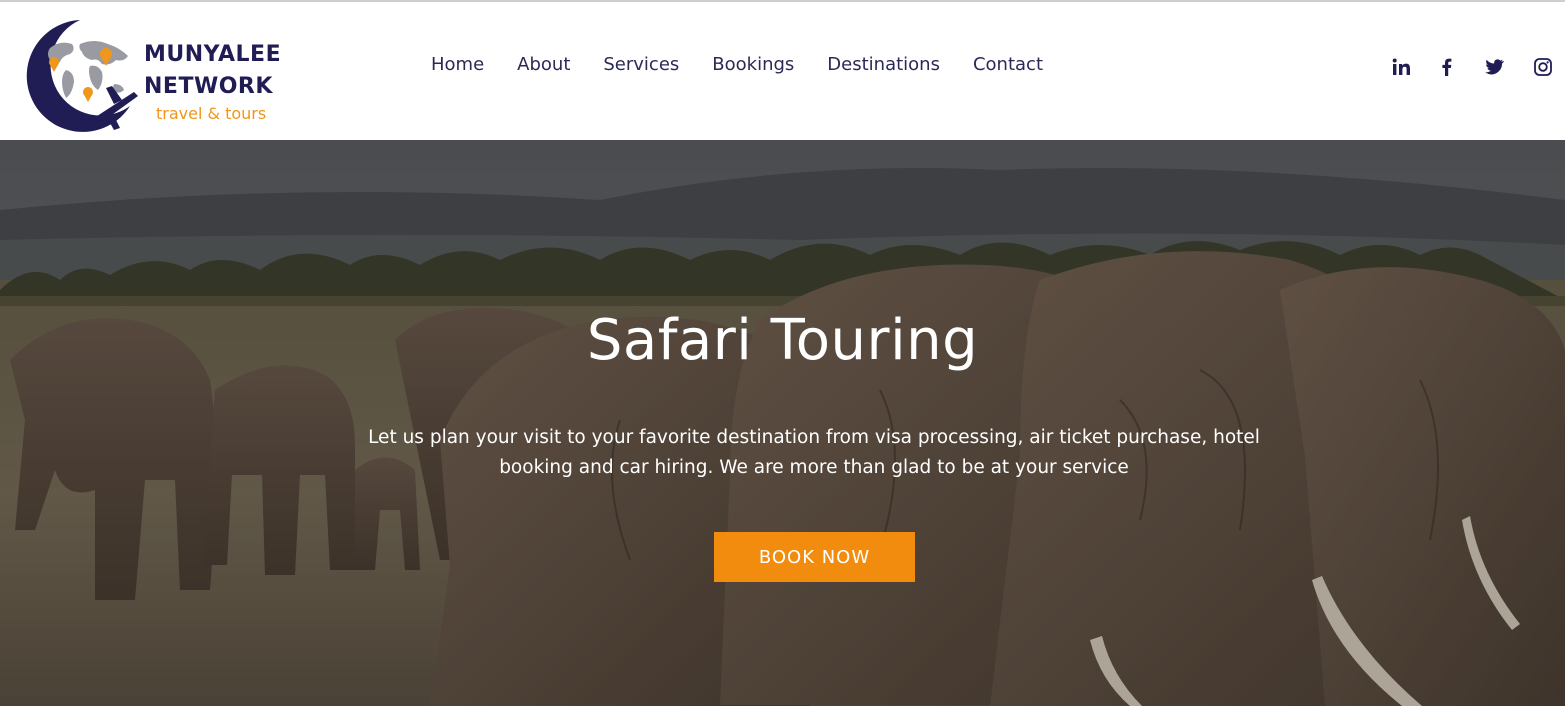 The image size is (1565, 706). What do you see at coordinates (1401, 67) in the screenshot?
I see `linkedin-icon` at bounding box center [1401, 67].